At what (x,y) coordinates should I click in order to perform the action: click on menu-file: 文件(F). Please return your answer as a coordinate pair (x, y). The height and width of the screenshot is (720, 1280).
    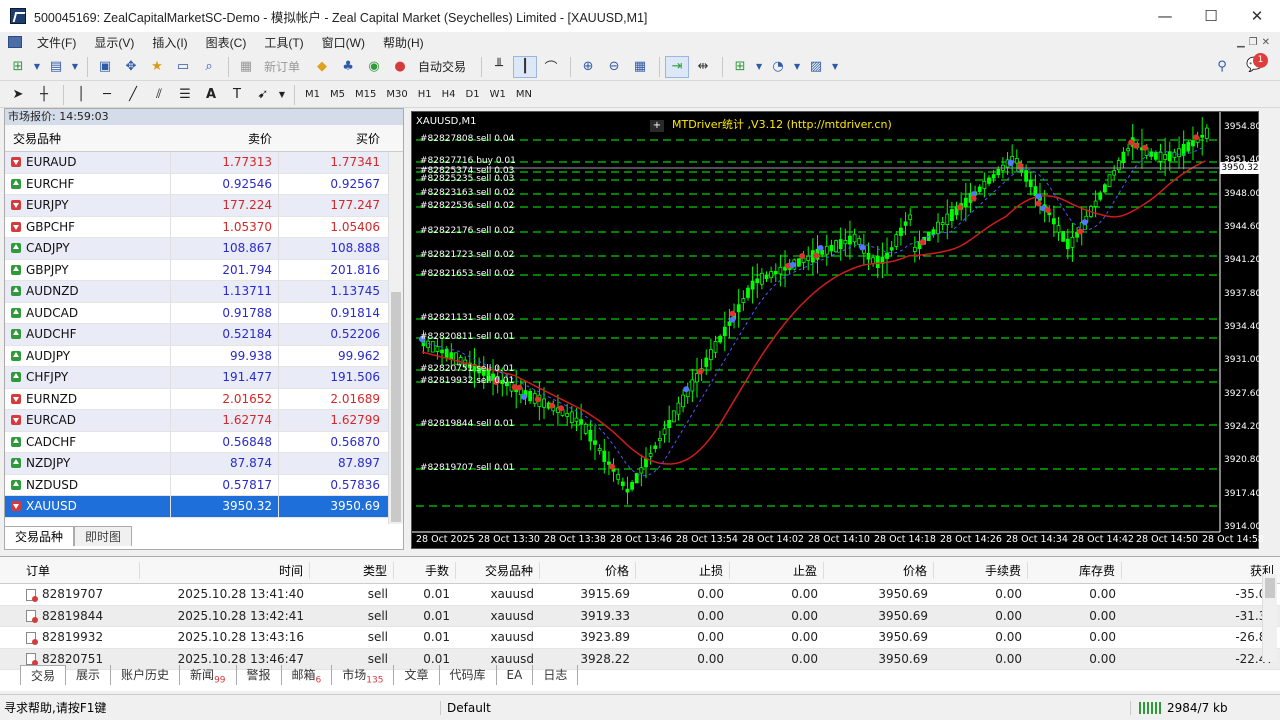
    Looking at the image, I should click on (56, 42).